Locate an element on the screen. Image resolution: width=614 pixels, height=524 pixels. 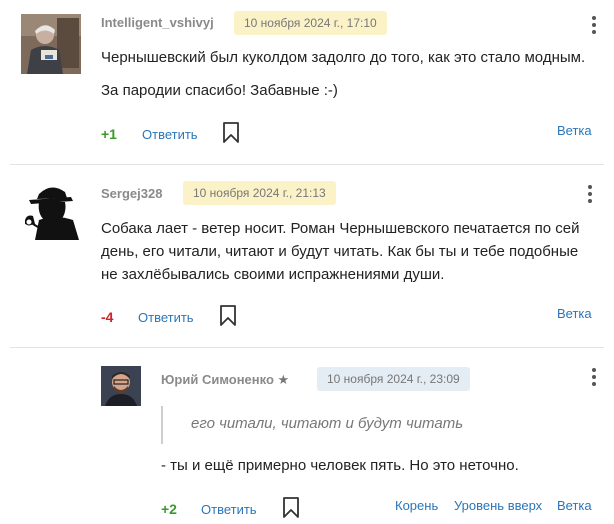
comment-score: +1 is located at coordinates (109, 134).